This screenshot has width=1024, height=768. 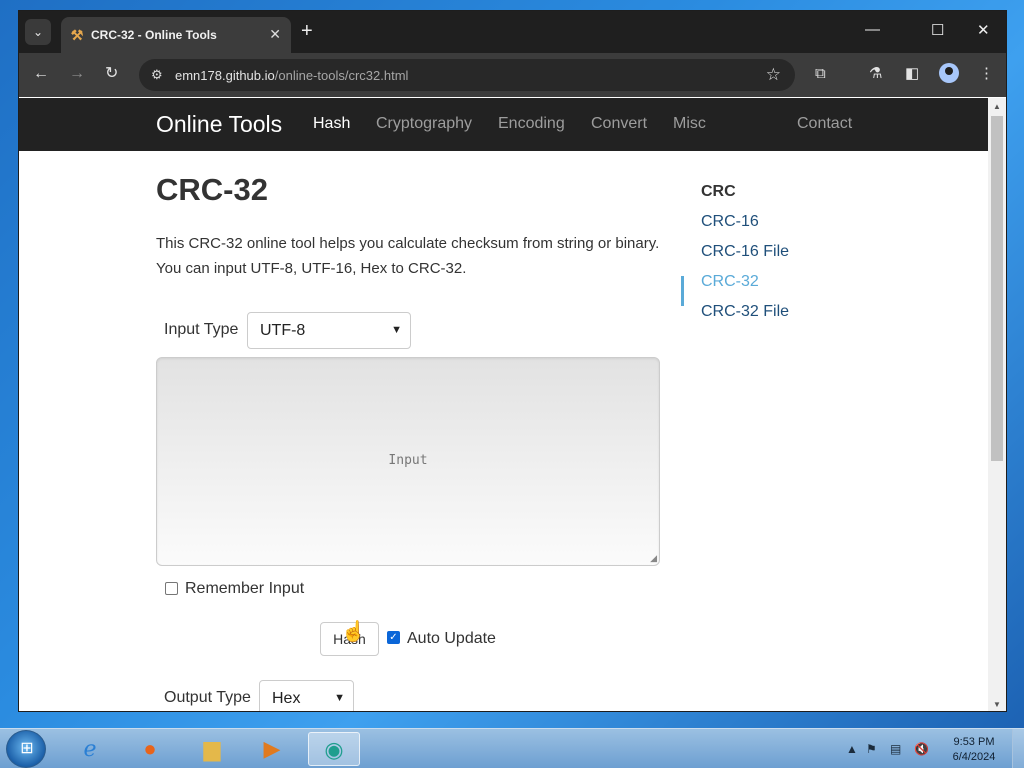 What do you see at coordinates (974, 742) in the screenshot?
I see `clock-time: 9:53 PM` at bounding box center [974, 742].